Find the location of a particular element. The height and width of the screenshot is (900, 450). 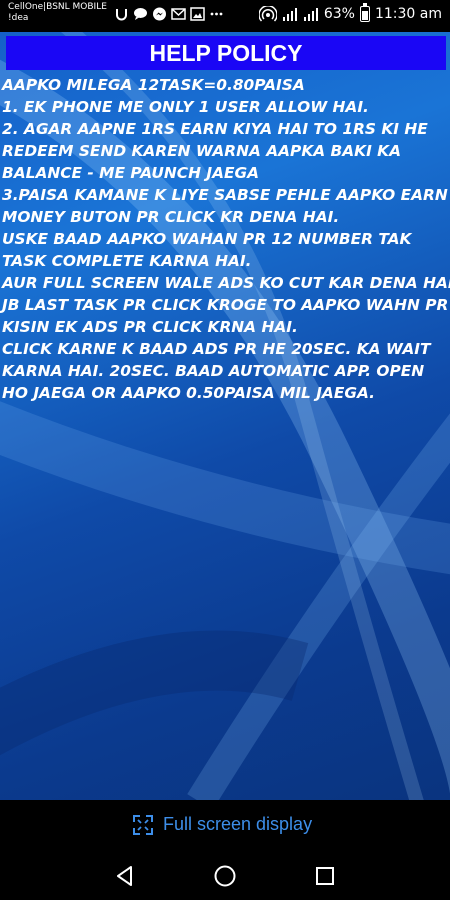

page-title: HELP POLICY is located at coordinates (226, 53).